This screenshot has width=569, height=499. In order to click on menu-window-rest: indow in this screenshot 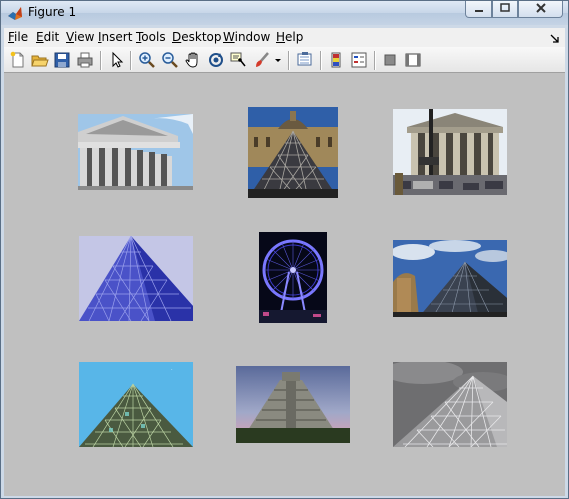, I will do `click(252, 37)`.